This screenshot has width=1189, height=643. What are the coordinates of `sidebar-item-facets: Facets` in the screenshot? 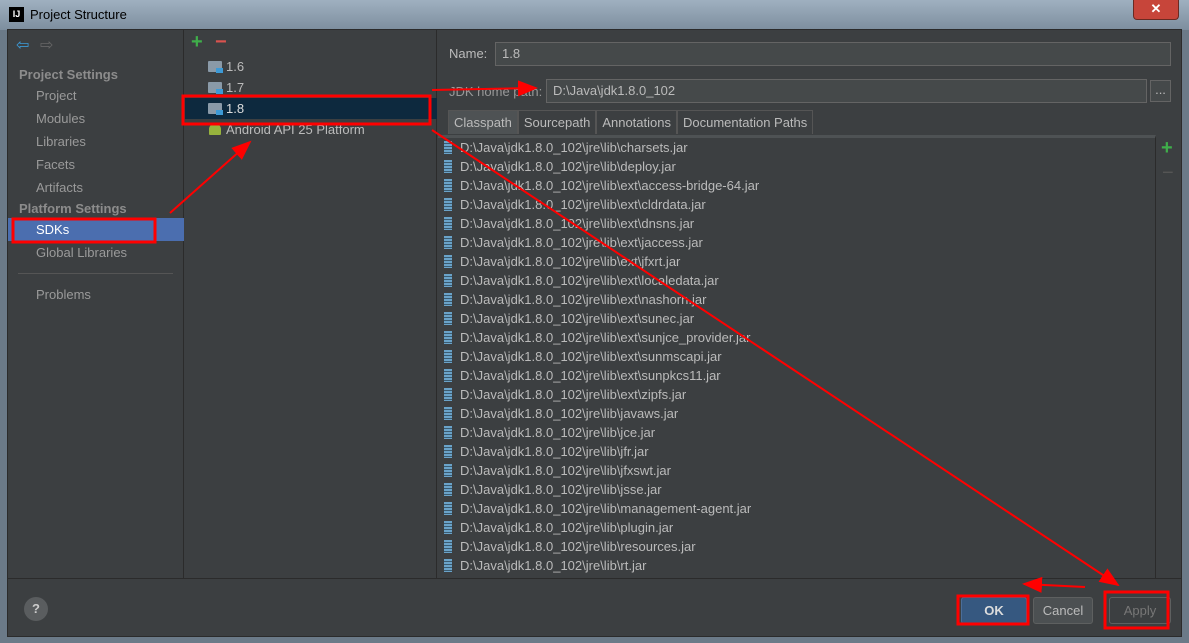 It's located at (96, 164).